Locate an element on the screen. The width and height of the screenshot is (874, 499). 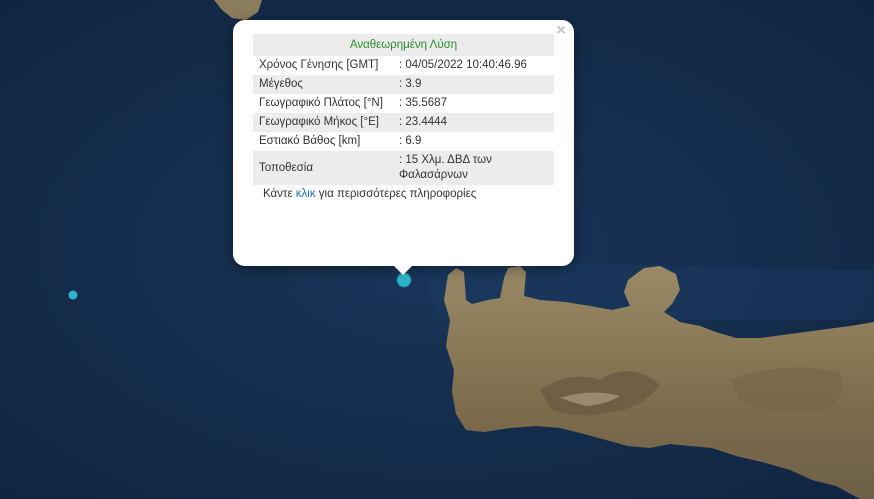
magnitude-label: Μέγεθος is located at coordinates (323, 84).